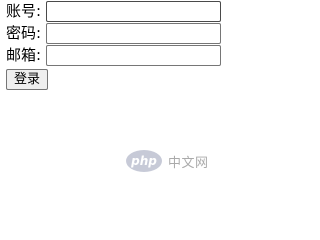 The height and width of the screenshot is (240, 320). Describe the element at coordinates (24, 55) in the screenshot. I see `email-label: 邮箱:` at that location.